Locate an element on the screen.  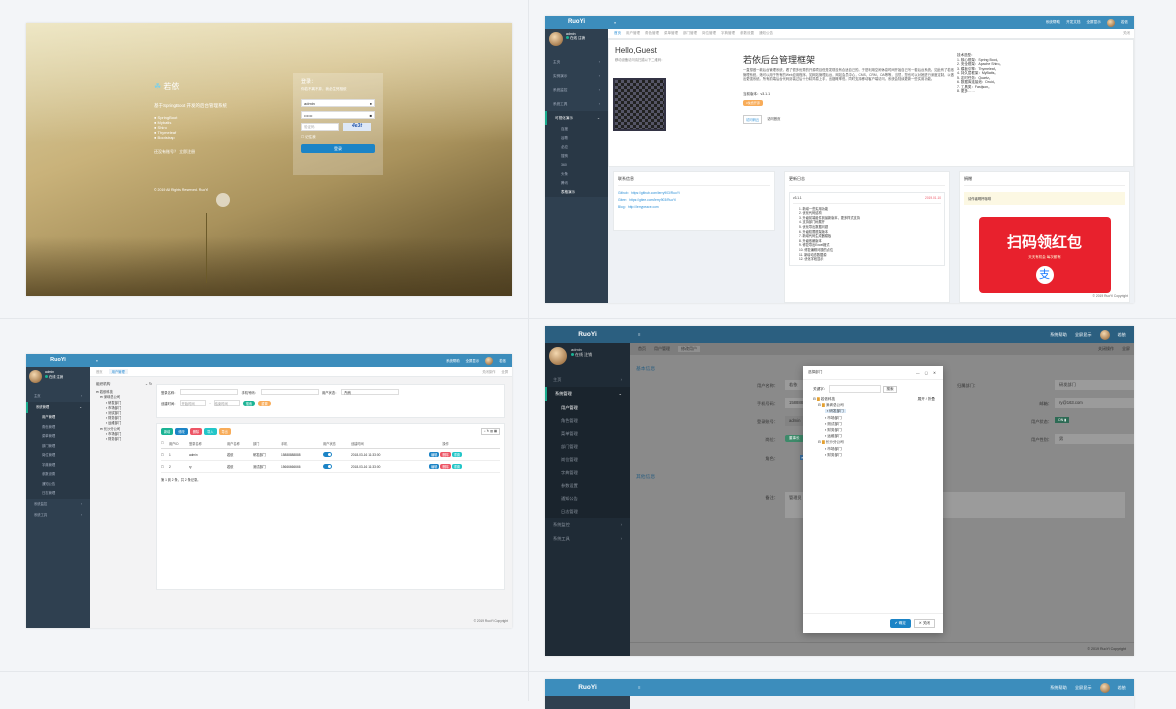
expand-link: 展开 is located at coordinates (921, 399).